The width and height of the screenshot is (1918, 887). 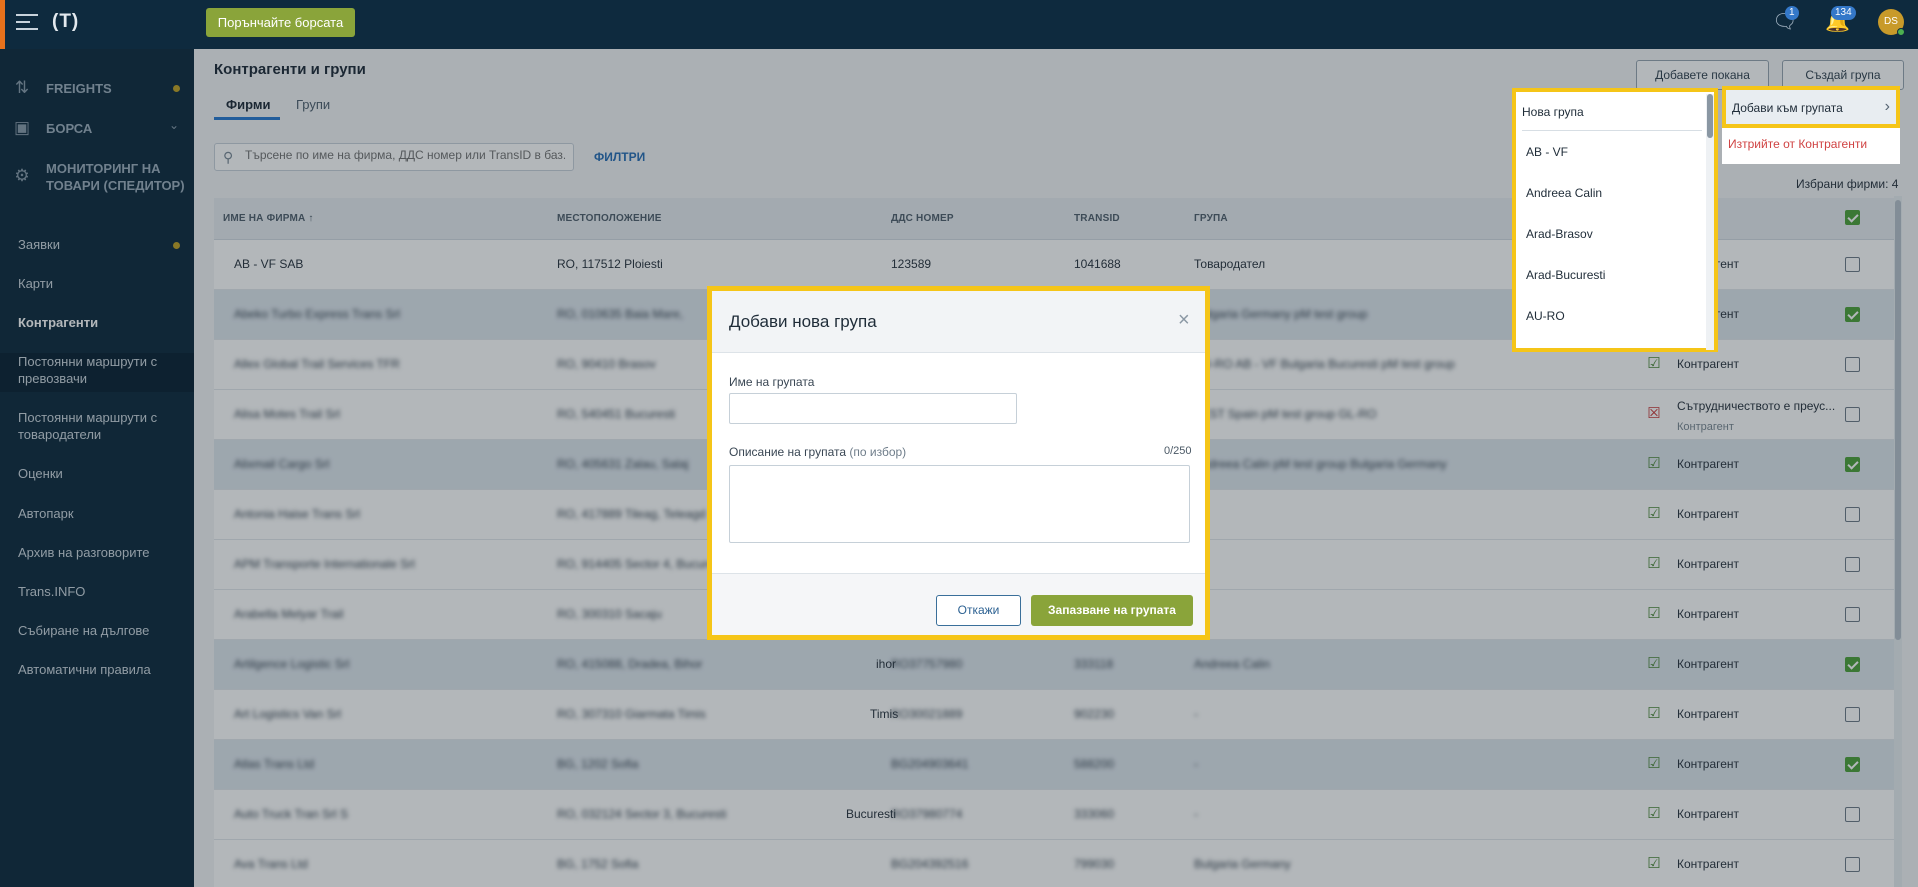 I want to click on group-description-textarea, so click(x=959, y=504).